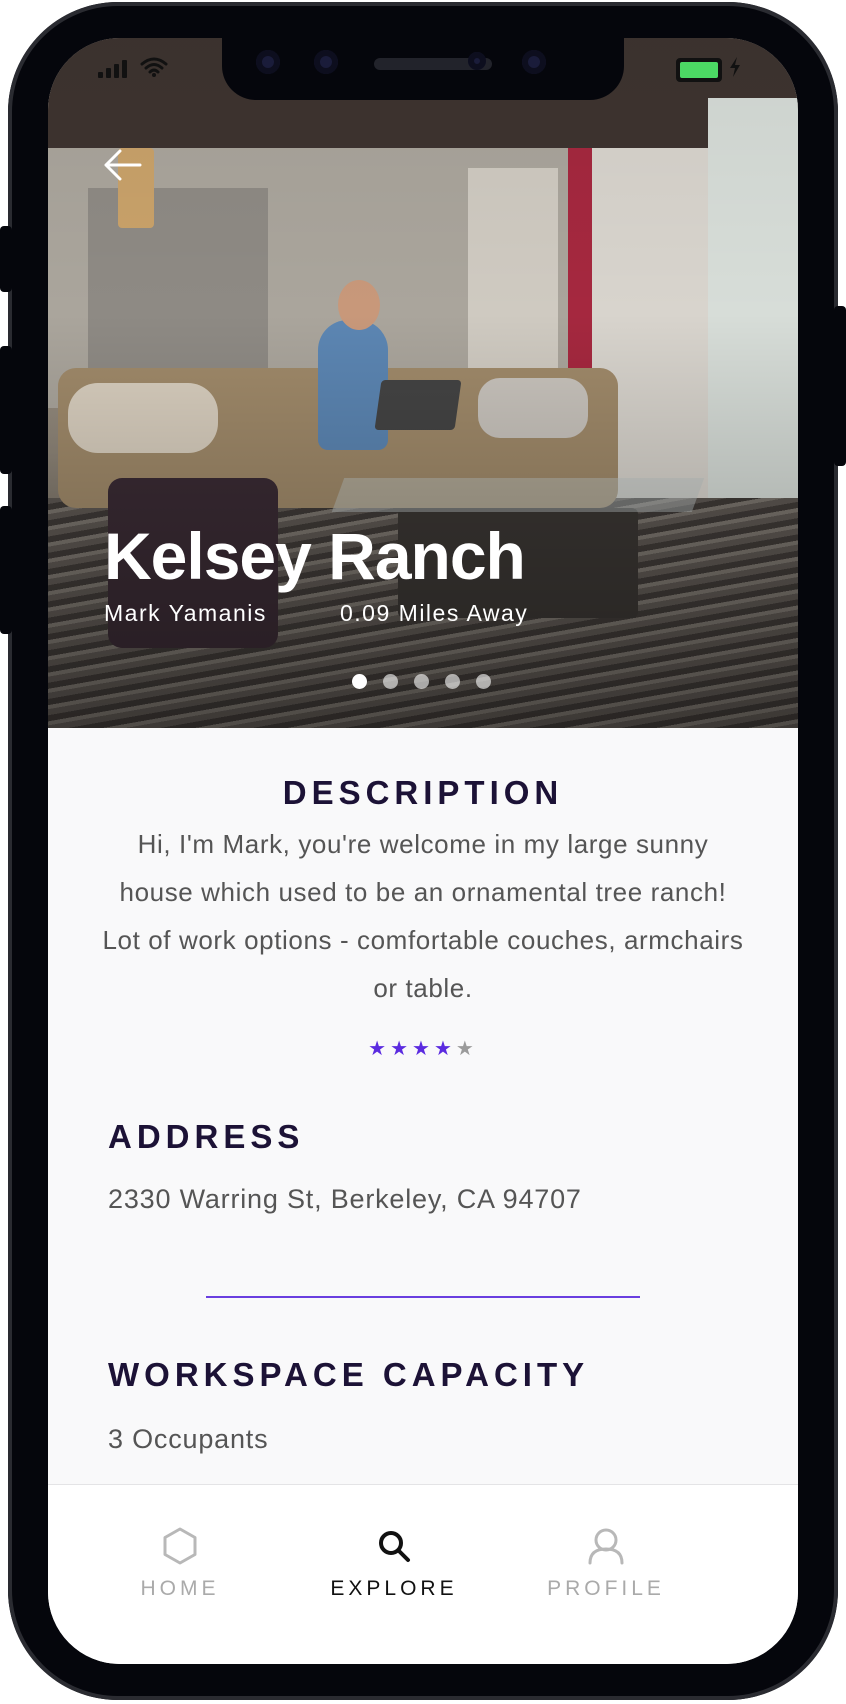 The image size is (846, 1704). Describe the element at coordinates (423, 1297) in the screenshot. I see `section-divider` at that location.